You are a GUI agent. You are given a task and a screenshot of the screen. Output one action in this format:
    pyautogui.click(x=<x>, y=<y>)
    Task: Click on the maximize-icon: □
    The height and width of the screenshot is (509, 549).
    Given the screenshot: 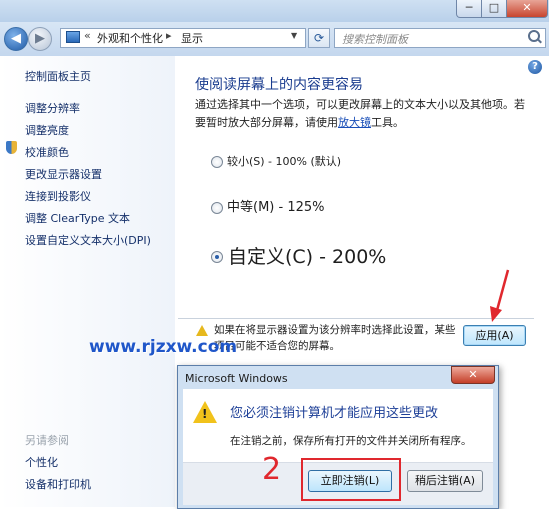 What is the action you would take?
    pyautogui.click(x=494, y=7)
    